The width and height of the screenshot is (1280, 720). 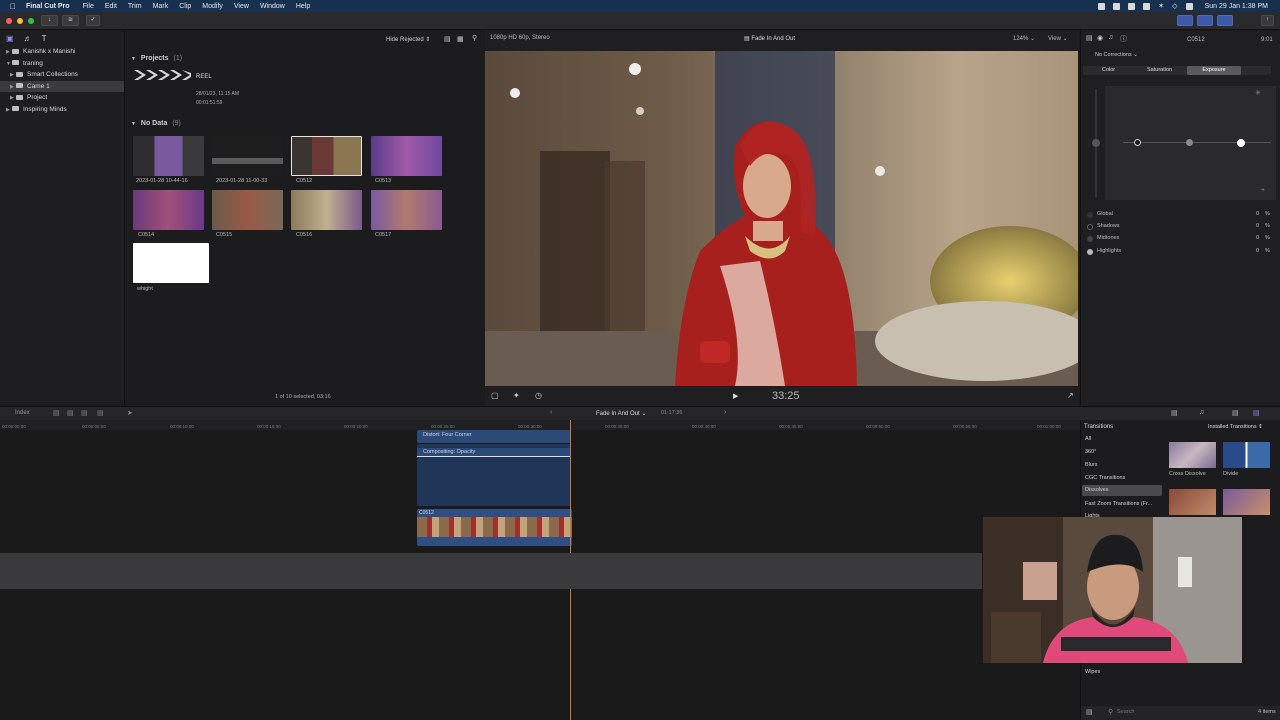 I want to click on import-button: ↓, so click(x=49, y=20).